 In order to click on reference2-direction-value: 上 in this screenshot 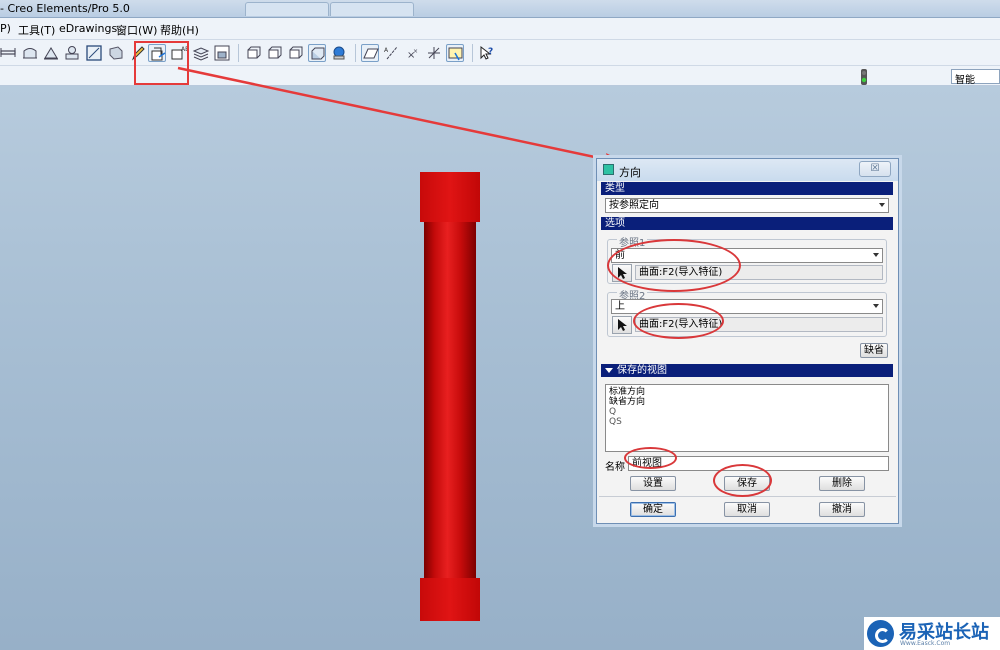, I will do `click(620, 306)`.